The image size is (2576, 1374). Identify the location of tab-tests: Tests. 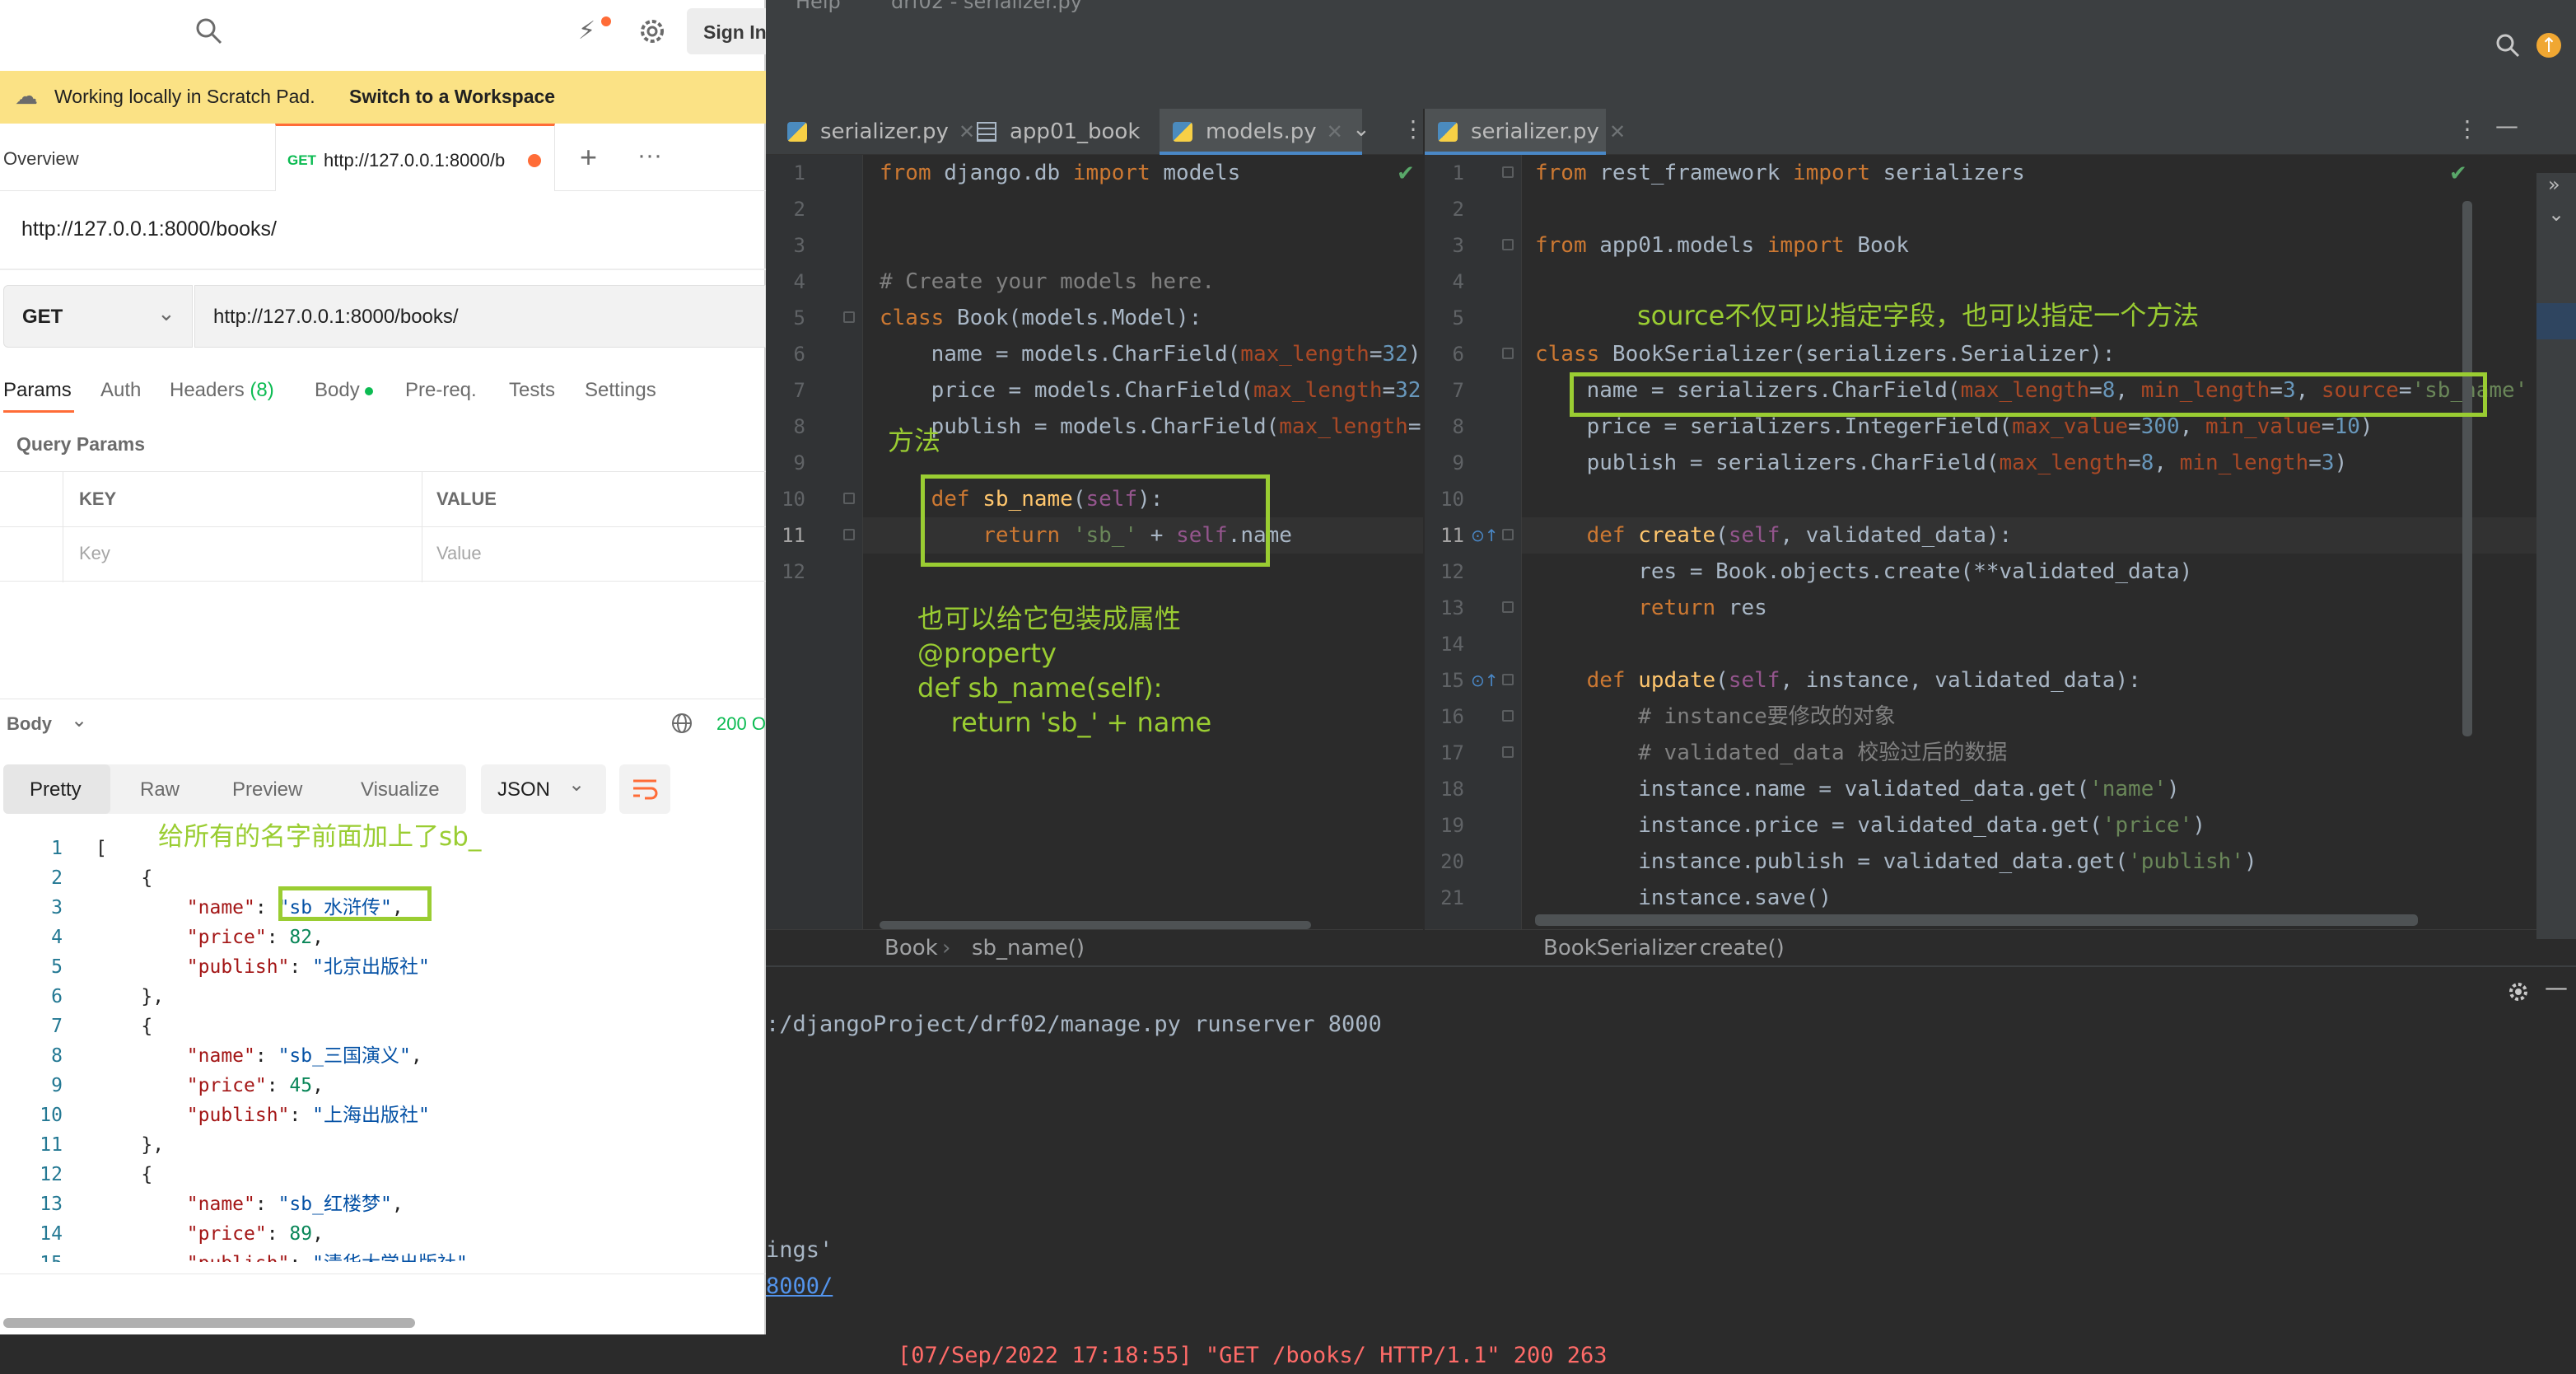
(532, 390).